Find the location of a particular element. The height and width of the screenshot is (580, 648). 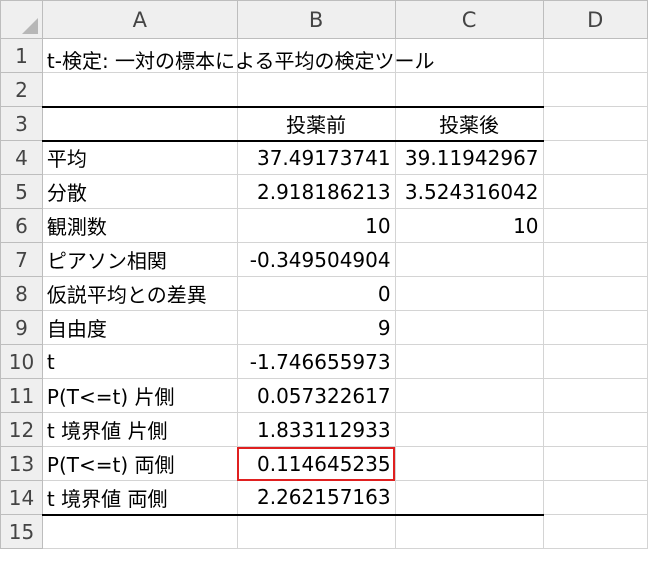

label-cell: 仮説平均との差異 is located at coordinates (139, 293).